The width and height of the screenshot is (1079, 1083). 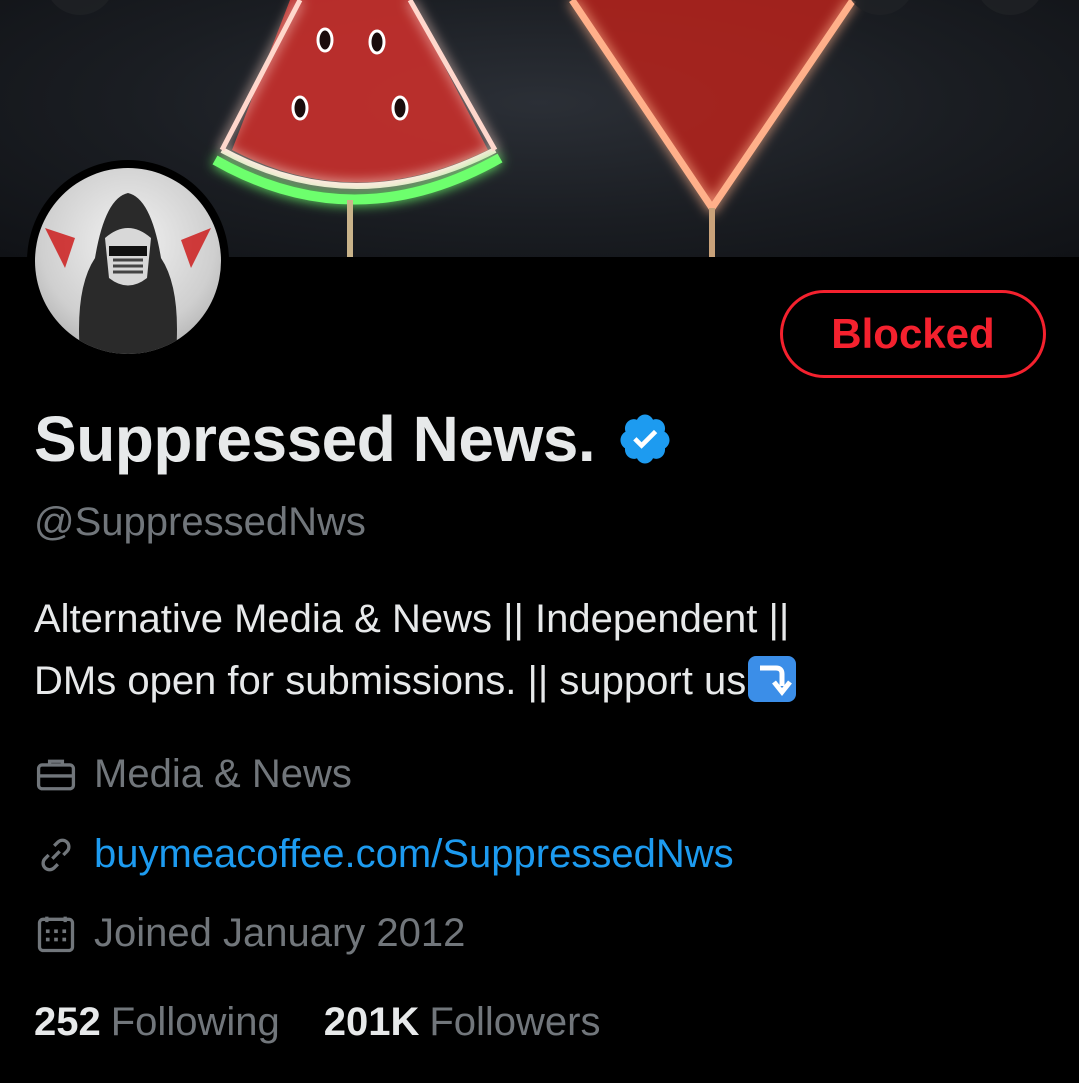 I want to click on followers-stat: 201K Followers, so click(x=462, y=1022).